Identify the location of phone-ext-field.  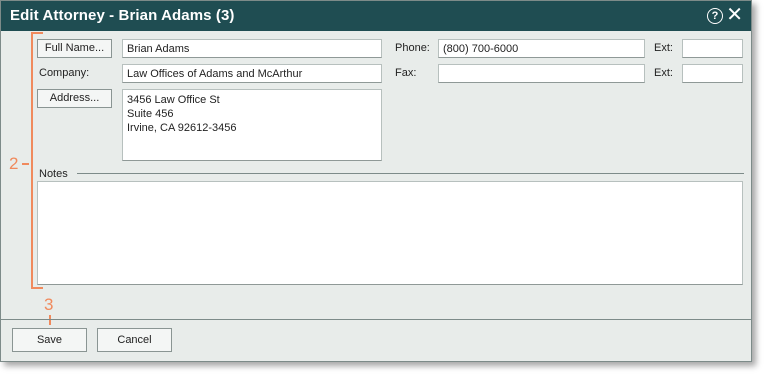
(712, 48).